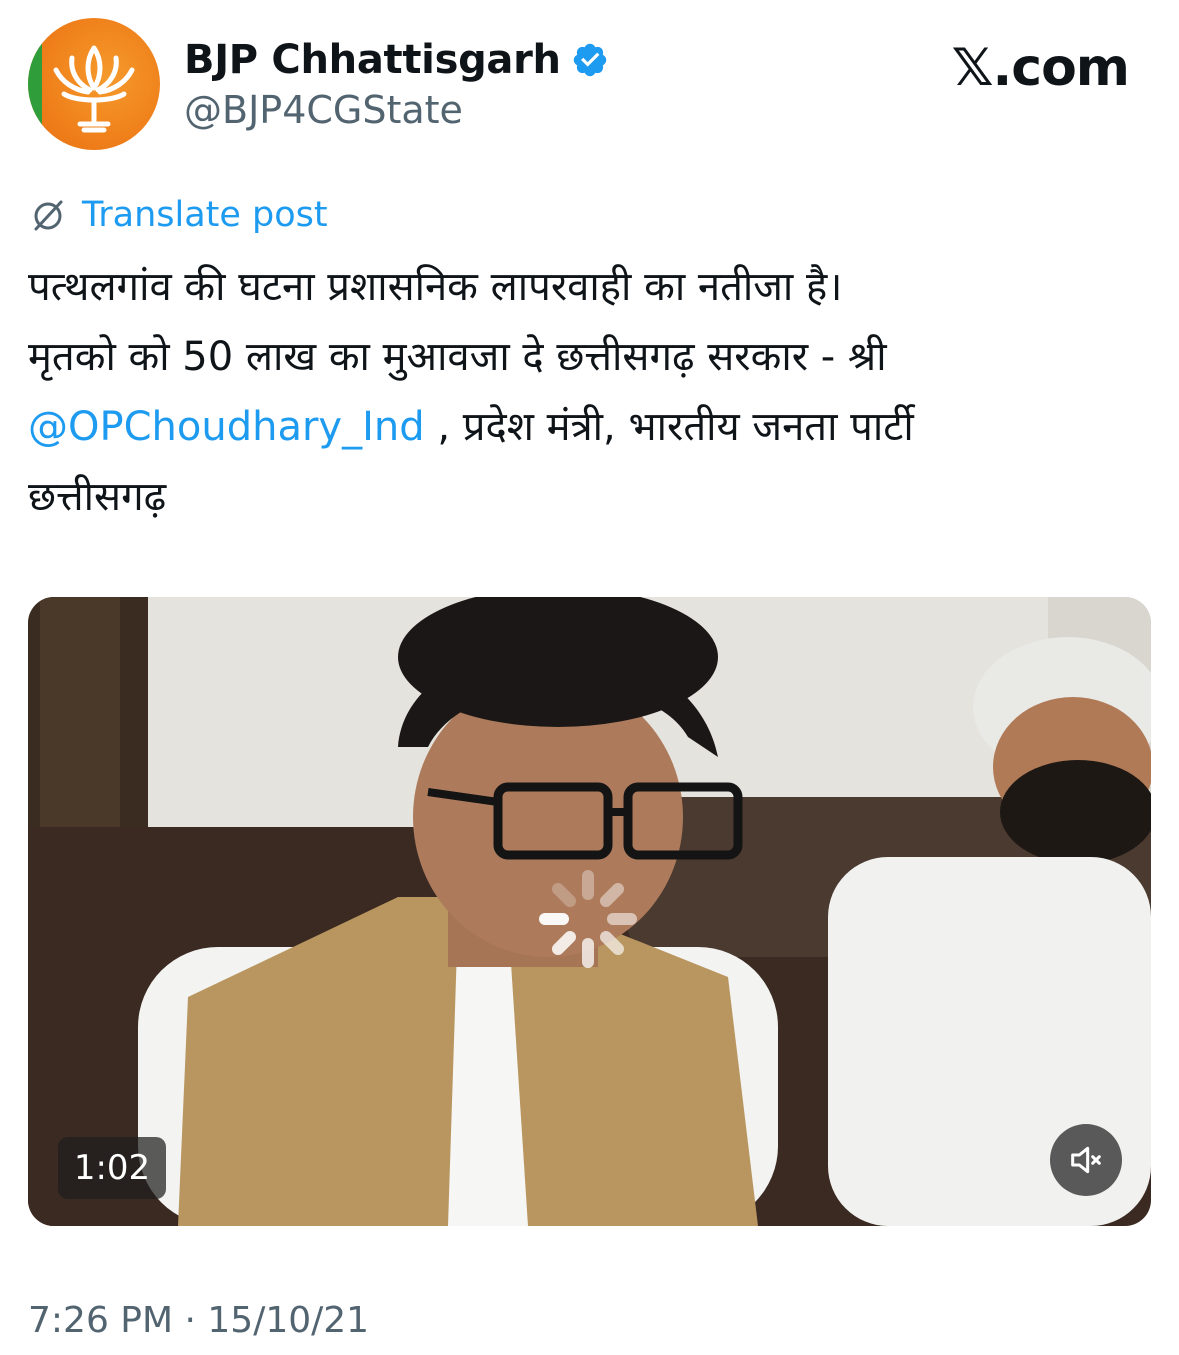  I want to click on display-name-row: BJP Chhattisgarh, so click(396, 60).